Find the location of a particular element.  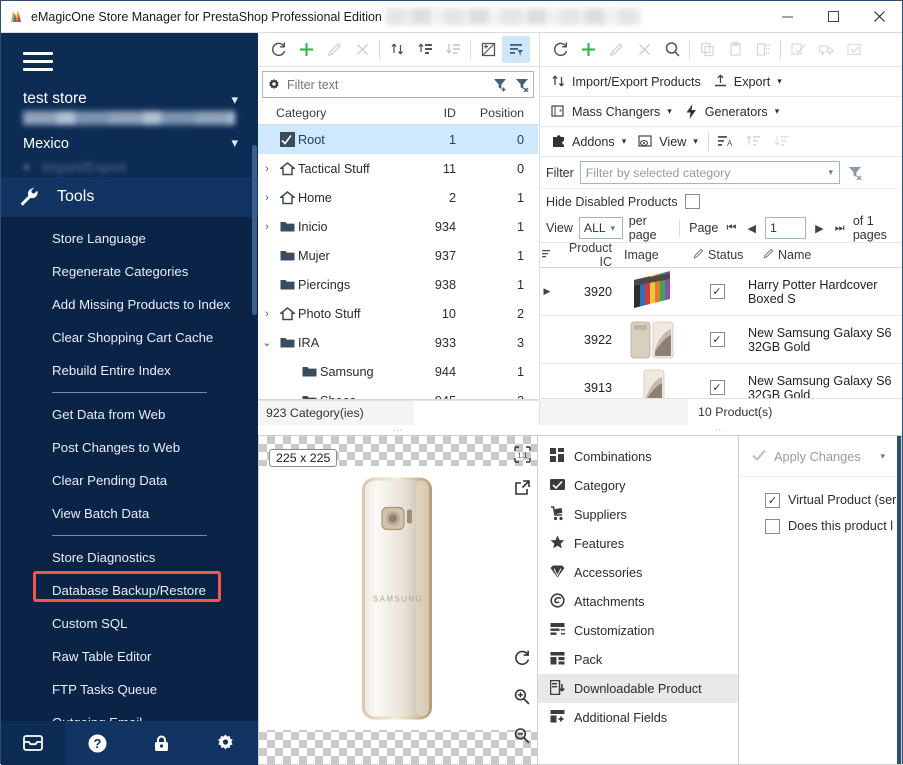

checkall-icon is located at coordinates (798, 49).